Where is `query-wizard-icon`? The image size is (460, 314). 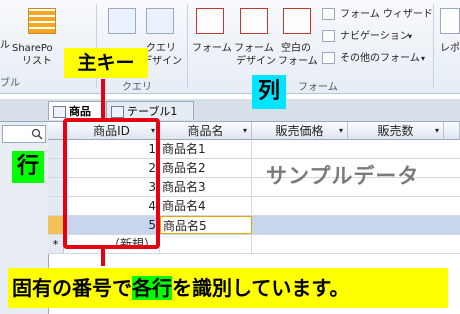 query-wizard-icon is located at coordinates (122, 21).